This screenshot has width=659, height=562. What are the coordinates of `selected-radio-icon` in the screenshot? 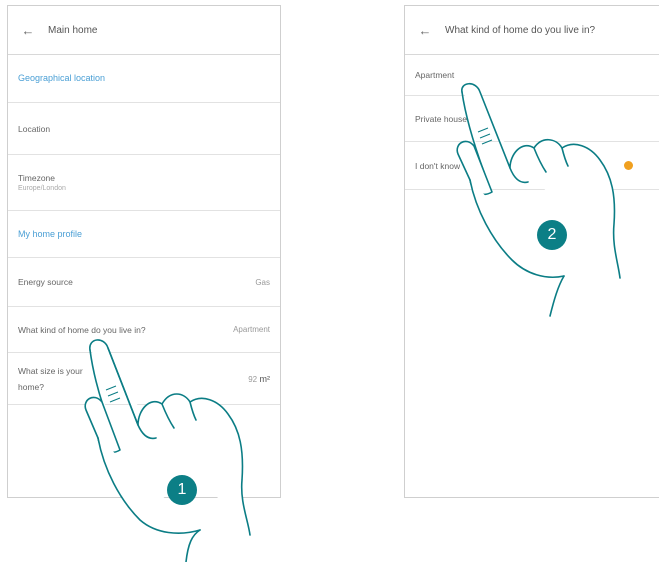 It's located at (628, 165).